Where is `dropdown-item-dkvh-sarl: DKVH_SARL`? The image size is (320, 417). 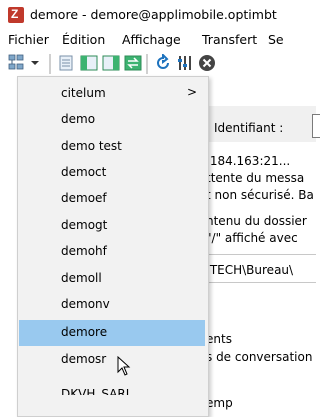
dropdown-item-dkvh-sarl: DKVH_SARL is located at coordinates (112, 384).